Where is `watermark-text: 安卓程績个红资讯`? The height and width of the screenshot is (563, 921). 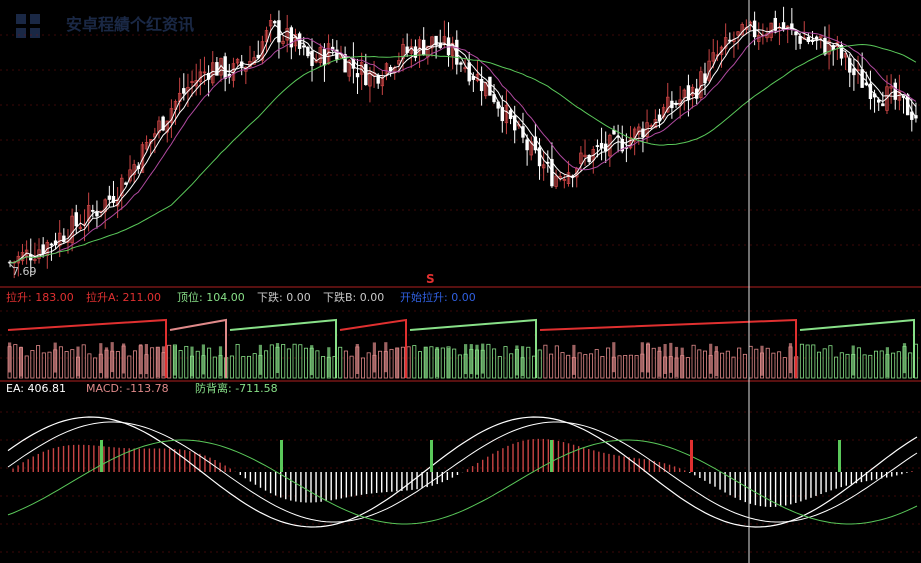
watermark-text: 安卓程績个红资讯 is located at coordinates (130, 24).